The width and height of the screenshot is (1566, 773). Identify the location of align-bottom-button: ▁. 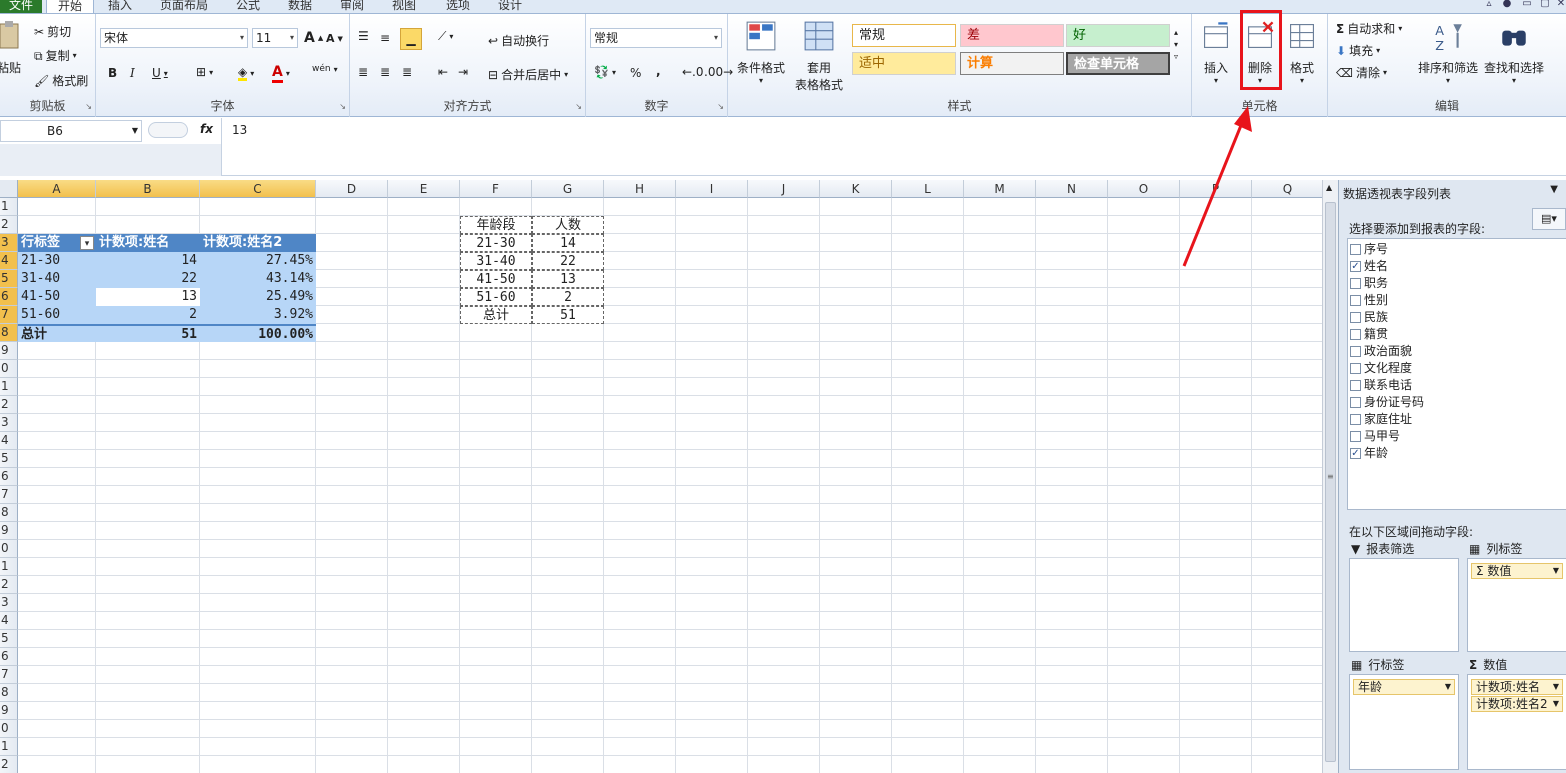
(411, 39).